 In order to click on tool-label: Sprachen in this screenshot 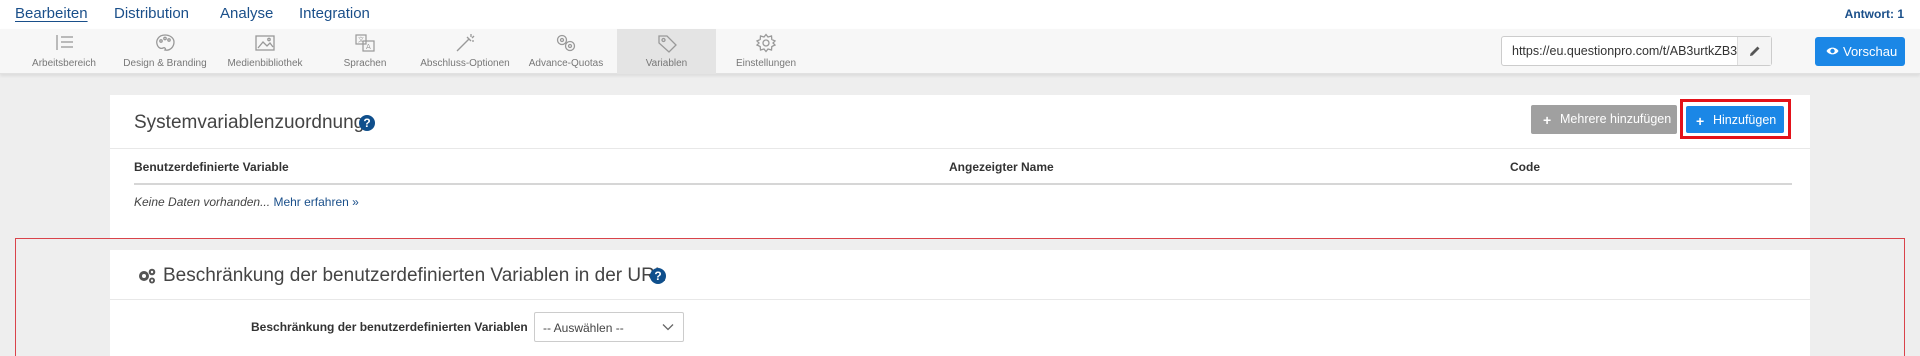, I will do `click(365, 63)`.